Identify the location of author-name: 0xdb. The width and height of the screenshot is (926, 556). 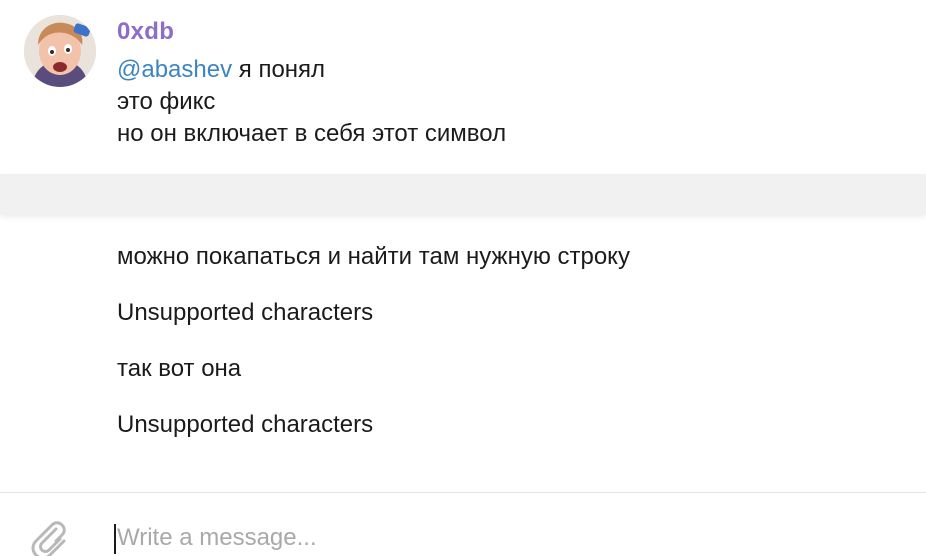
(145, 32).